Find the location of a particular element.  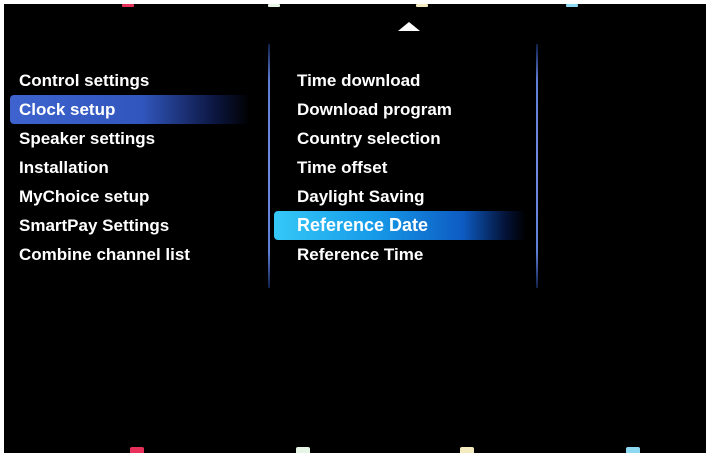

submenu-item-reference-time: Reference Time is located at coordinates (400, 254).